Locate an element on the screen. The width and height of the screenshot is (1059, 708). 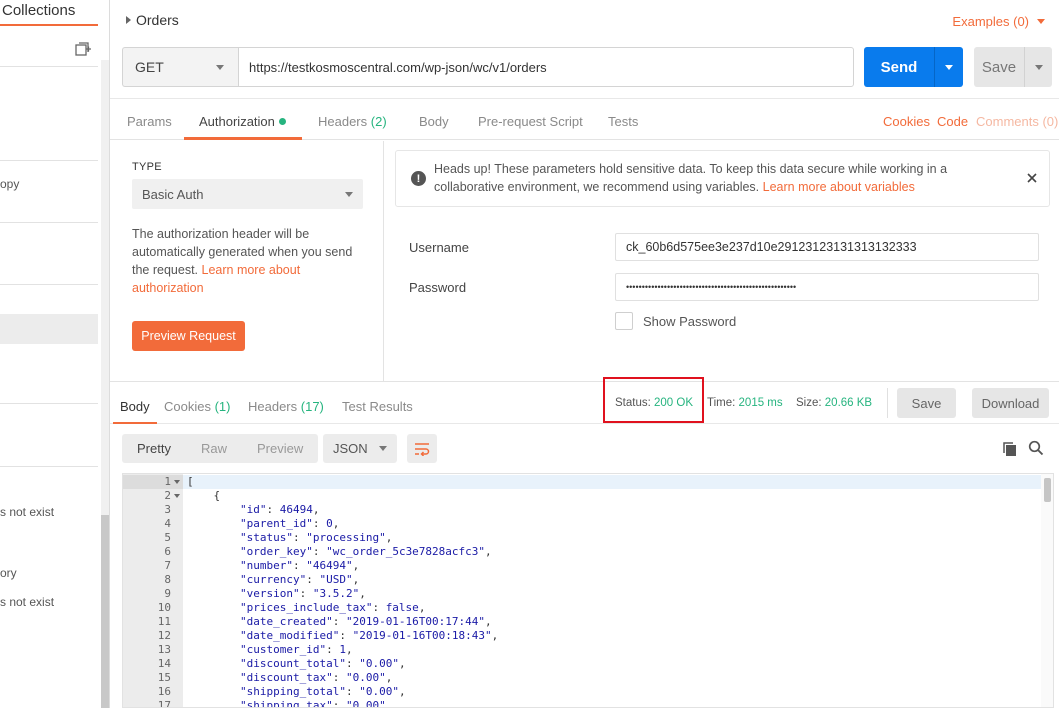
language-select: JSON is located at coordinates (360, 448).